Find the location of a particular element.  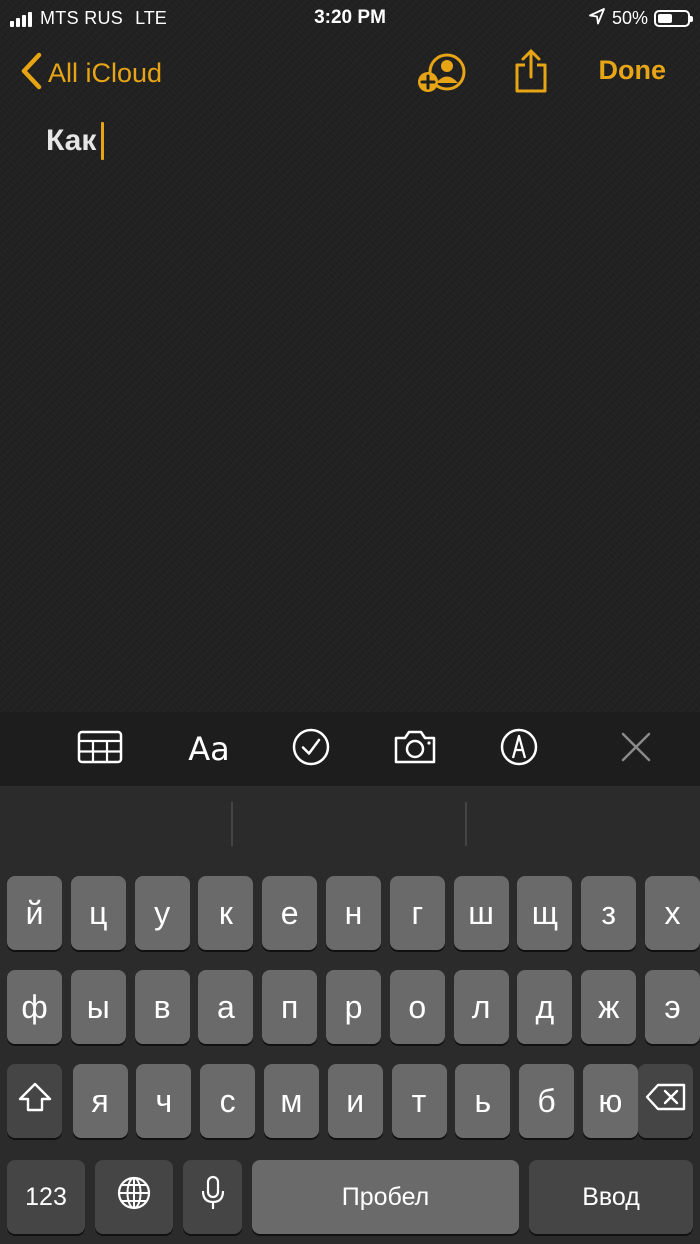

letter-key: л is located at coordinates (481, 1007).